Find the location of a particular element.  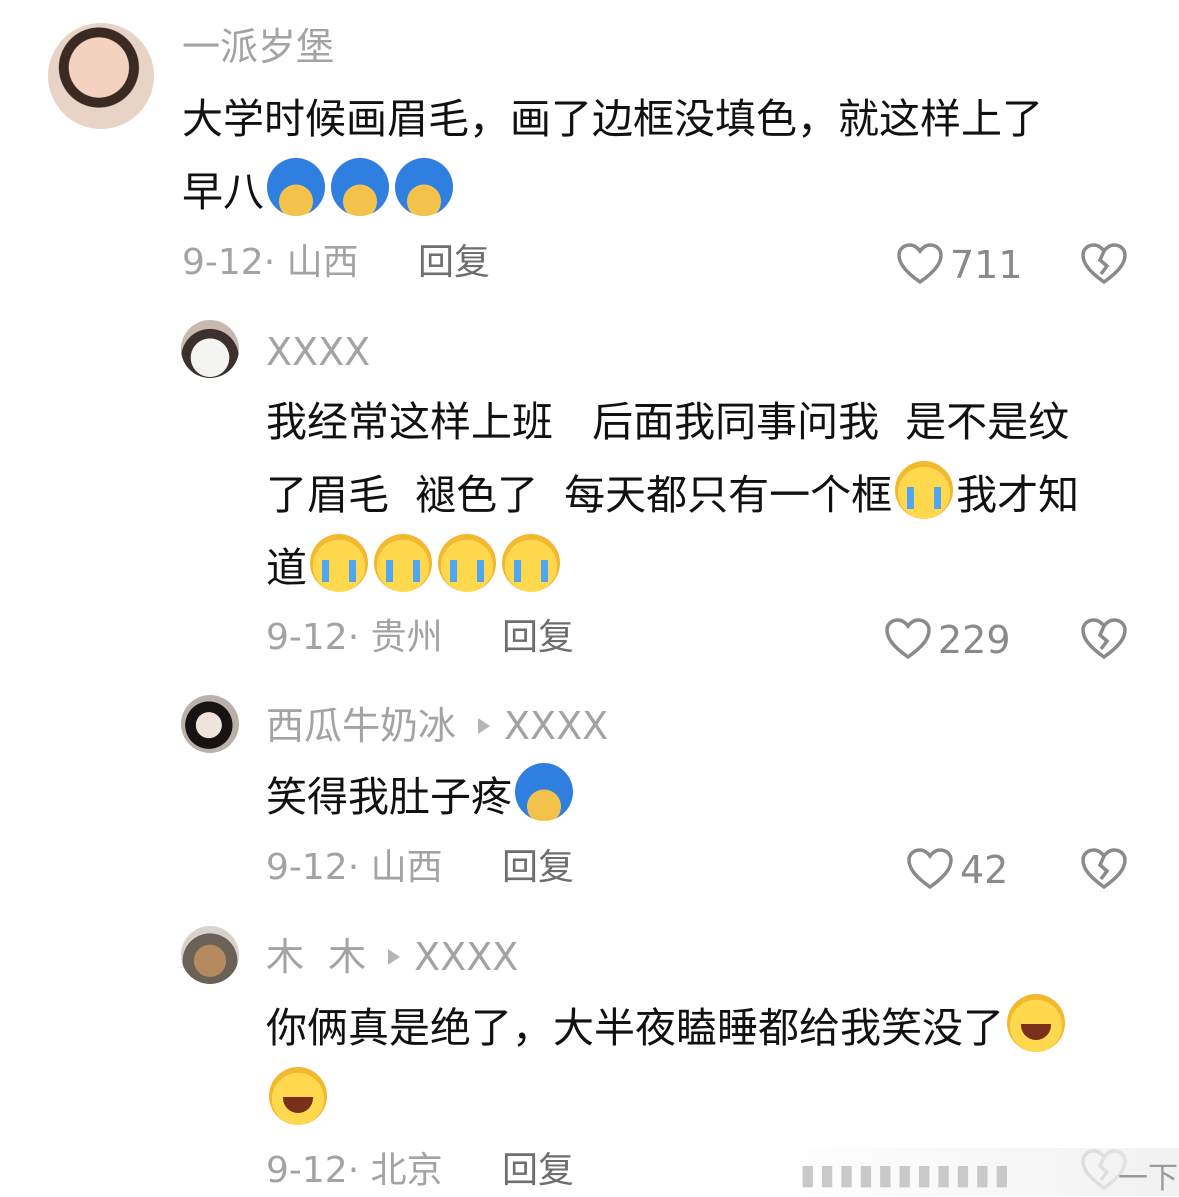

comment-text: 大学时候画眉毛，画了边框没填色，就这样上了 is located at coordinates (612, 119).